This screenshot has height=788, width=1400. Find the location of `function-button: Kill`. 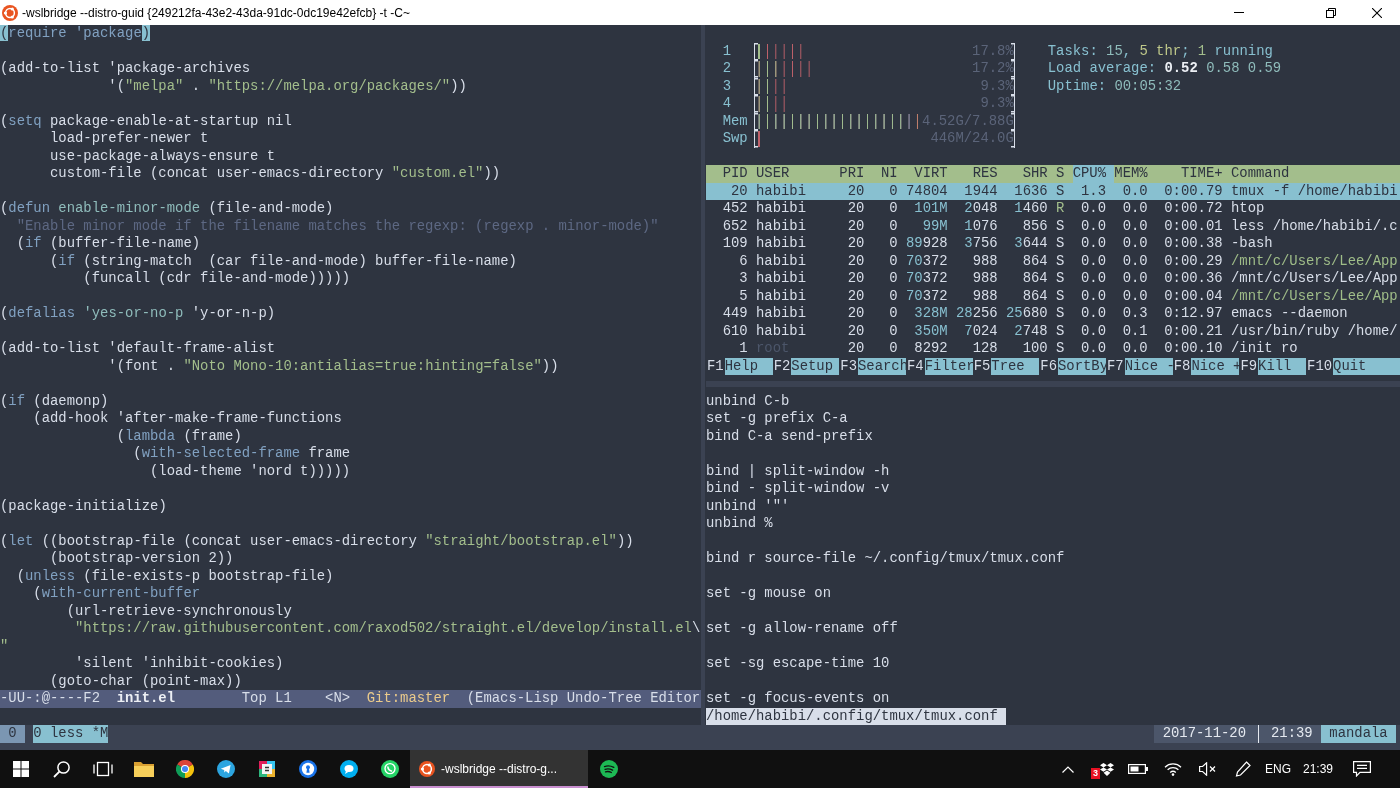

function-button: Kill is located at coordinates (1282, 366).